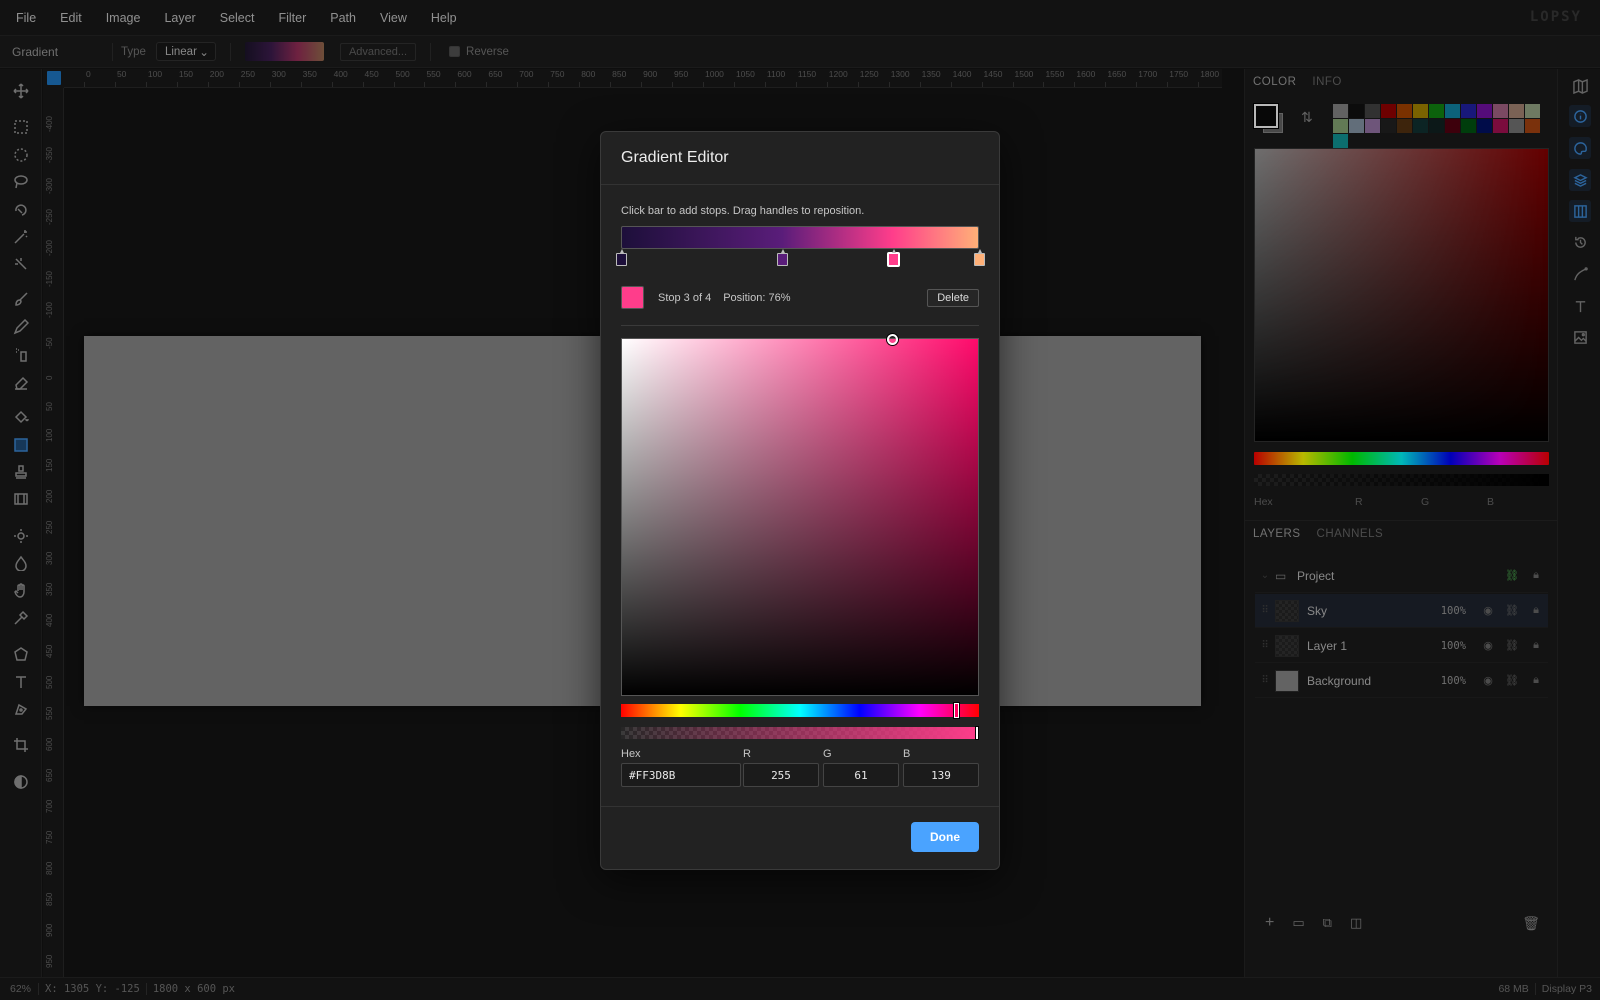  What do you see at coordinates (945, 837) in the screenshot?
I see `done-button: Done` at bounding box center [945, 837].